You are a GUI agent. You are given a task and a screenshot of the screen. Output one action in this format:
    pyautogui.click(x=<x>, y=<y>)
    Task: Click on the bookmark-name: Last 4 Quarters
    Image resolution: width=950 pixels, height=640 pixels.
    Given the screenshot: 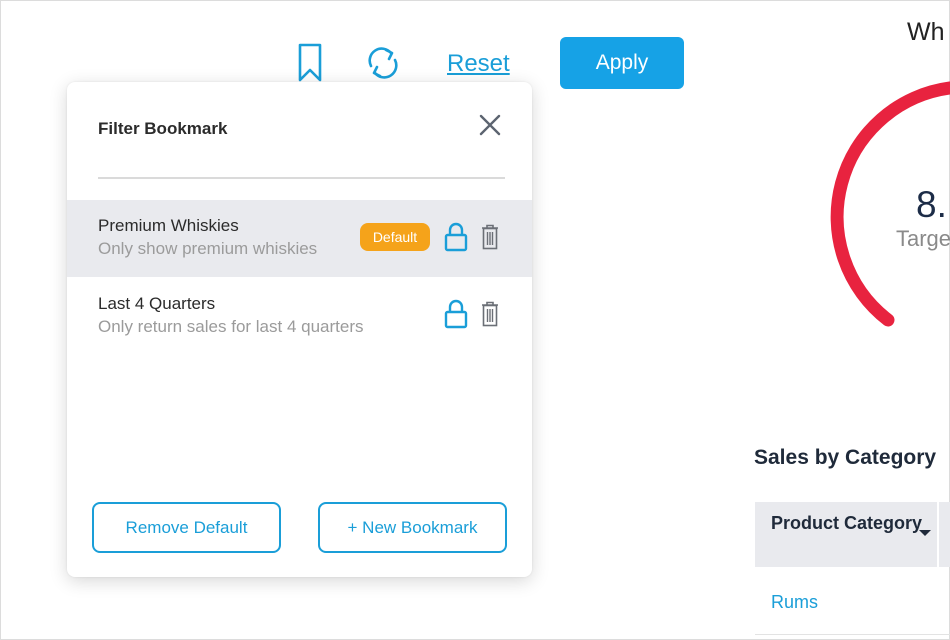 What is the action you would take?
    pyautogui.click(x=157, y=303)
    